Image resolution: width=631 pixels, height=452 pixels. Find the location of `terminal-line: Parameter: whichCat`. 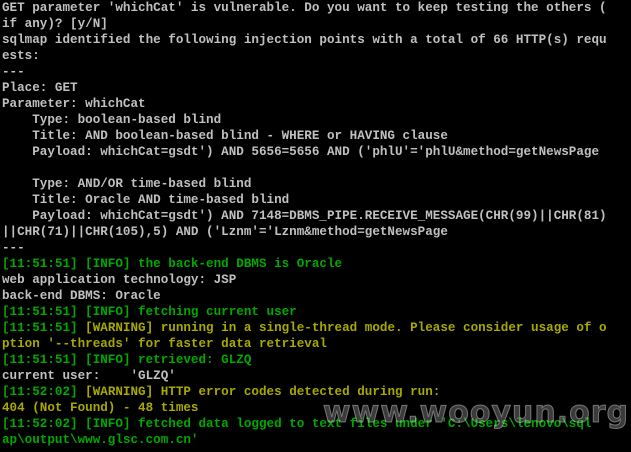

terminal-line: Parameter: whichCat is located at coordinates (74, 104).